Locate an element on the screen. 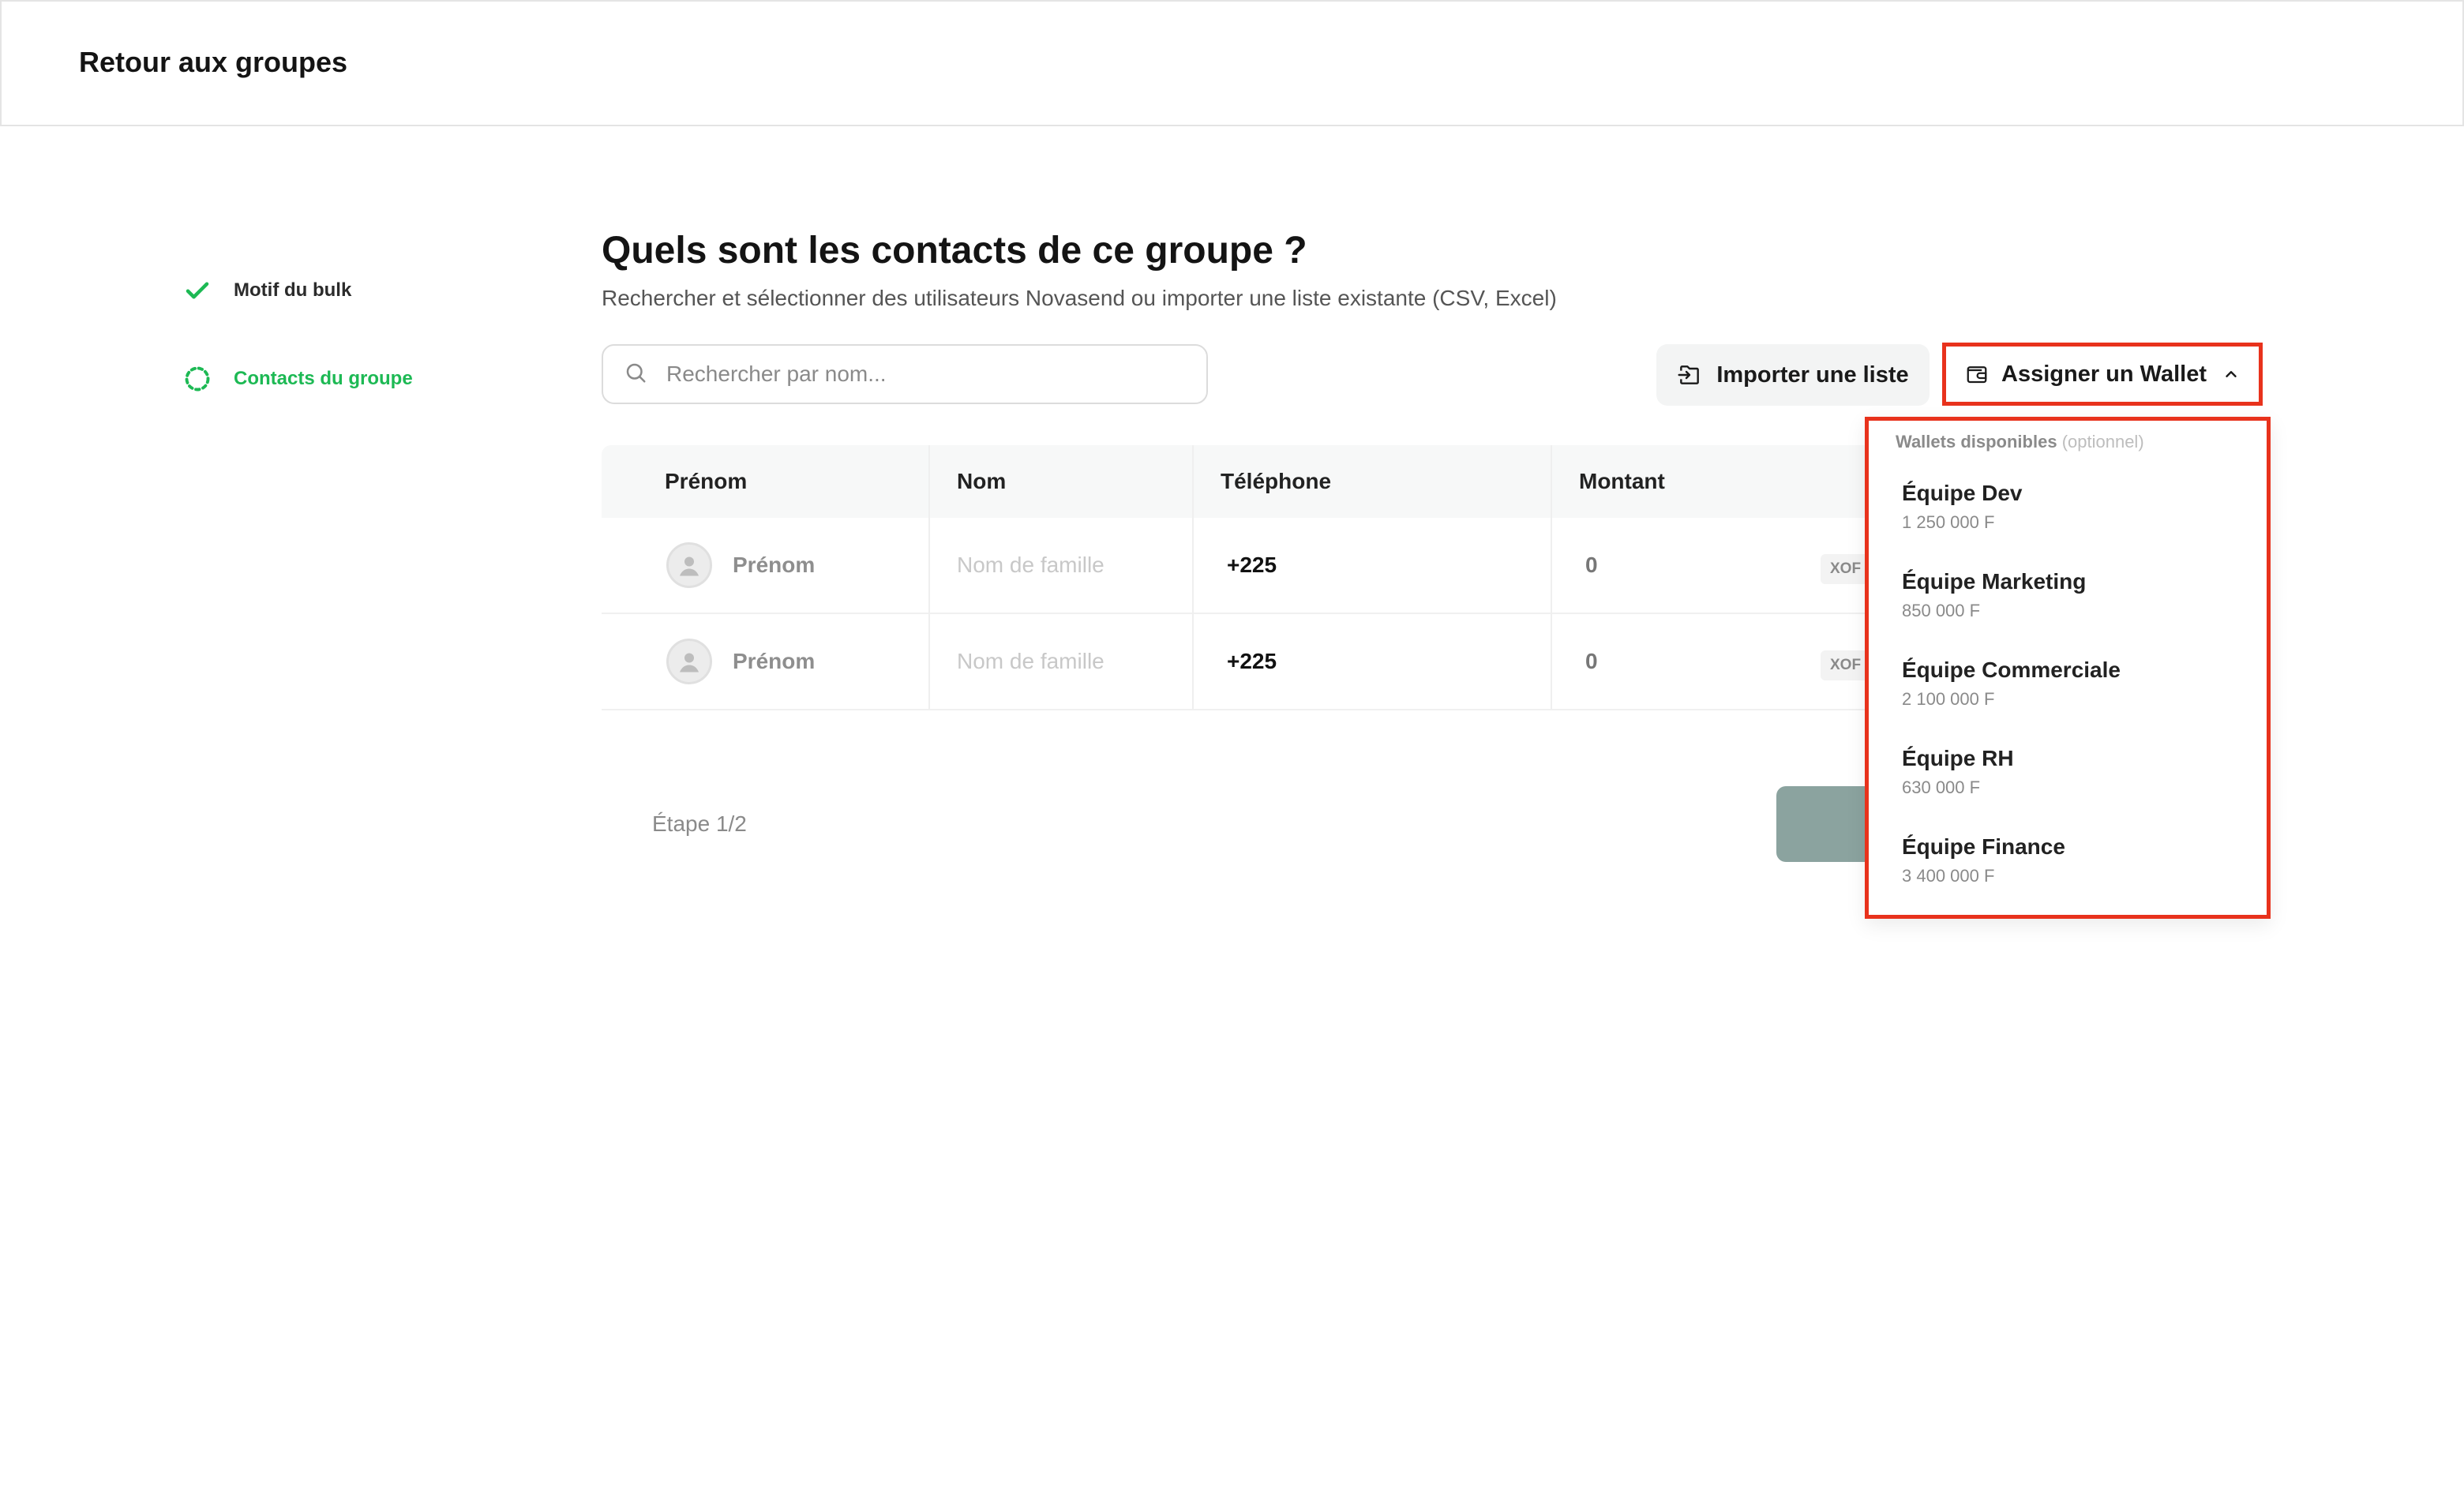 This screenshot has width=2464, height=1510. wallet-balance: 630 000 F is located at coordinates (1942, 787).